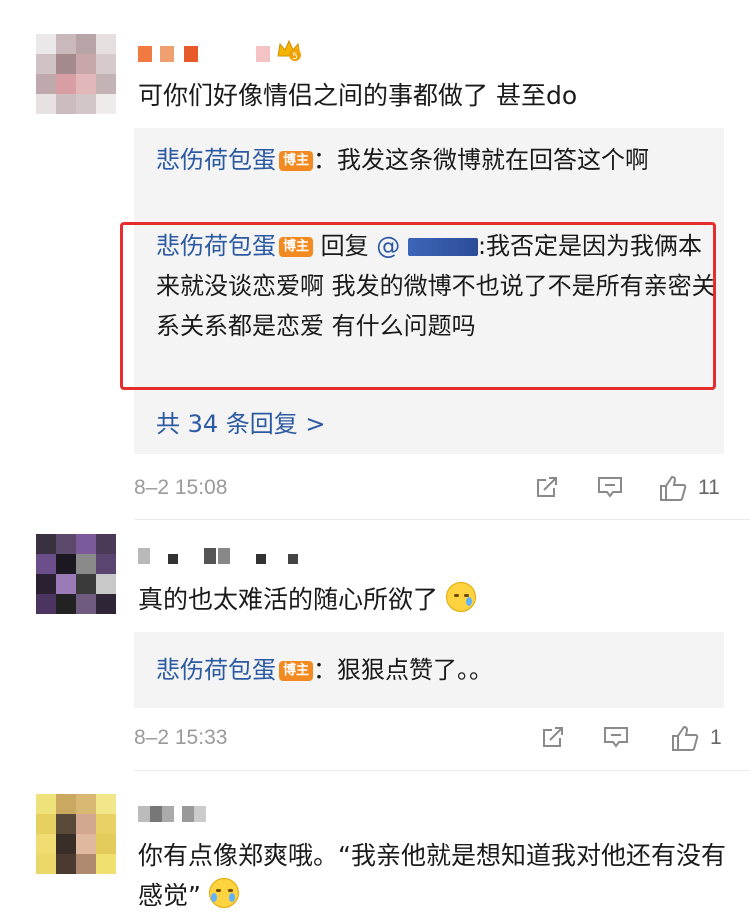 This screenshot has height=914, width=750. Describe the element at coordinates (460, 597) in the screenshot. I see `cry-emoji-icon` at that location.